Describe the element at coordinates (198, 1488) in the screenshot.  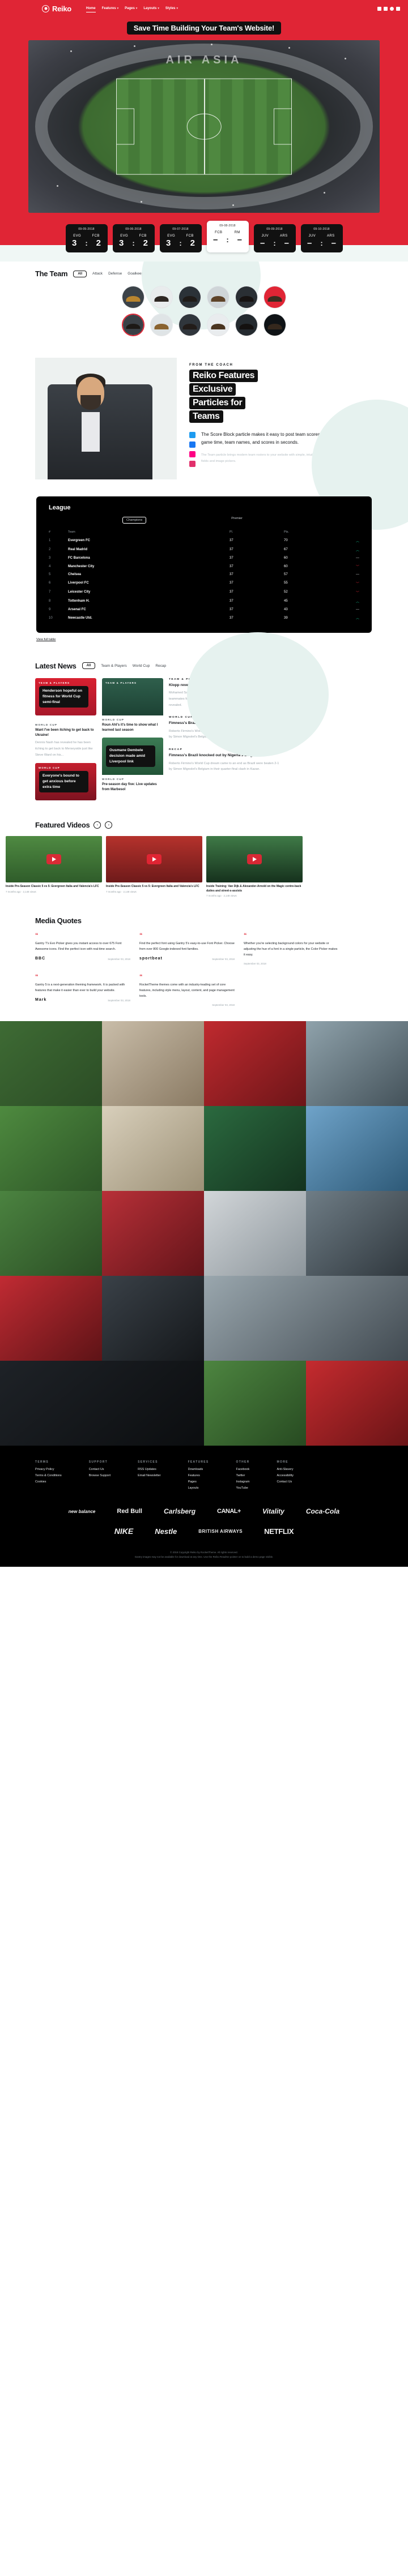
I see `footer-link: Layouts` at that location.